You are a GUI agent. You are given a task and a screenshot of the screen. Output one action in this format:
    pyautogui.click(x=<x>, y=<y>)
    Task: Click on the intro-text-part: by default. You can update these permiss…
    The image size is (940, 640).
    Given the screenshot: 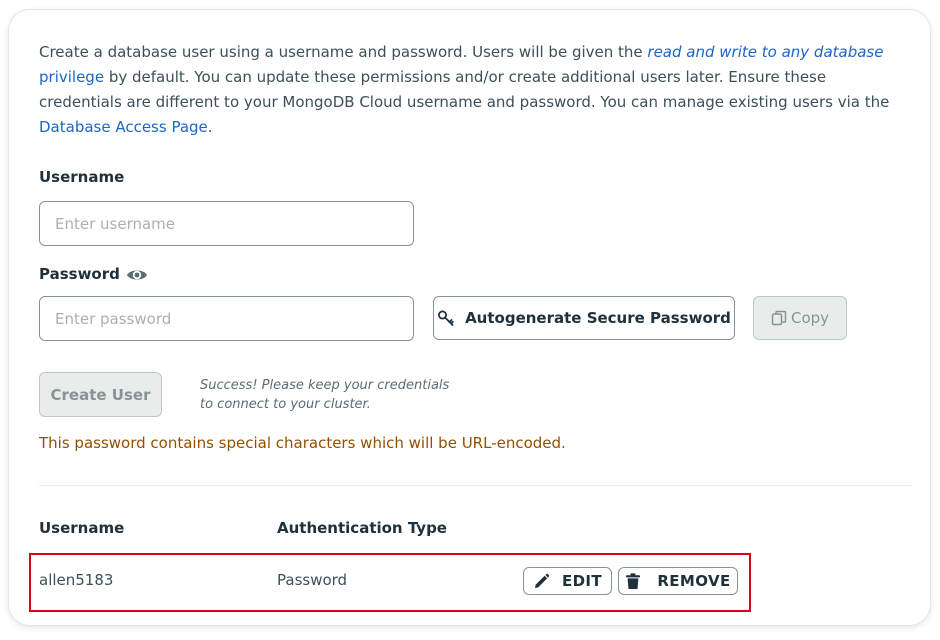 What is the action you would take?
    pyautogui.click(x=464, y=89)
    